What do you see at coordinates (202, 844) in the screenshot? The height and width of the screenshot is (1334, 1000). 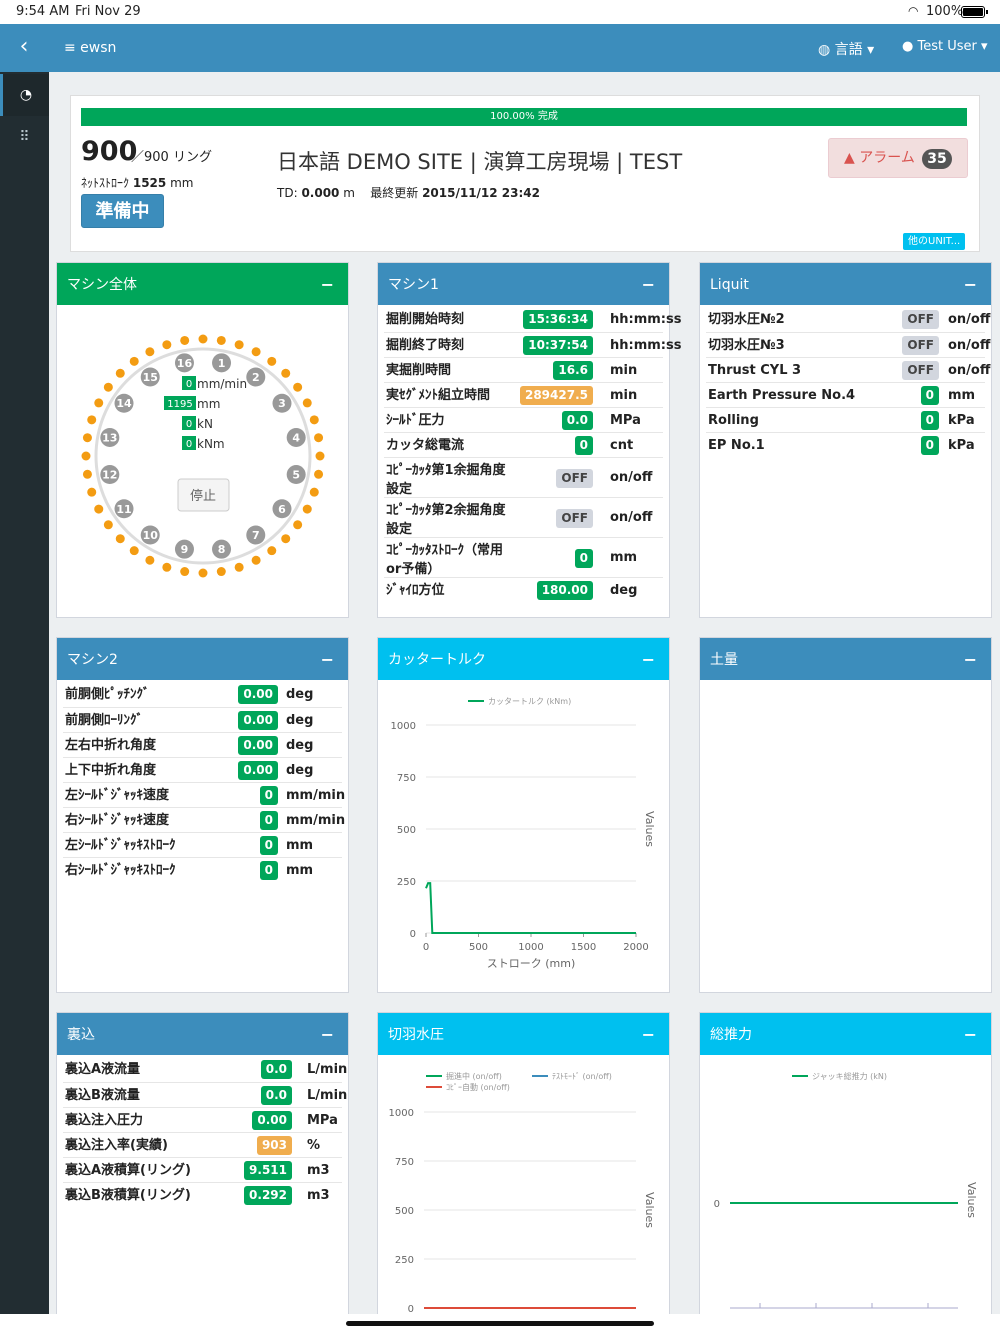 I see `data-row: 左ｼｰﾙﾄﾞｼﾞｬｯｷｽﾄﾛｰｸ 0 mm` at bounding box center [202, 844].